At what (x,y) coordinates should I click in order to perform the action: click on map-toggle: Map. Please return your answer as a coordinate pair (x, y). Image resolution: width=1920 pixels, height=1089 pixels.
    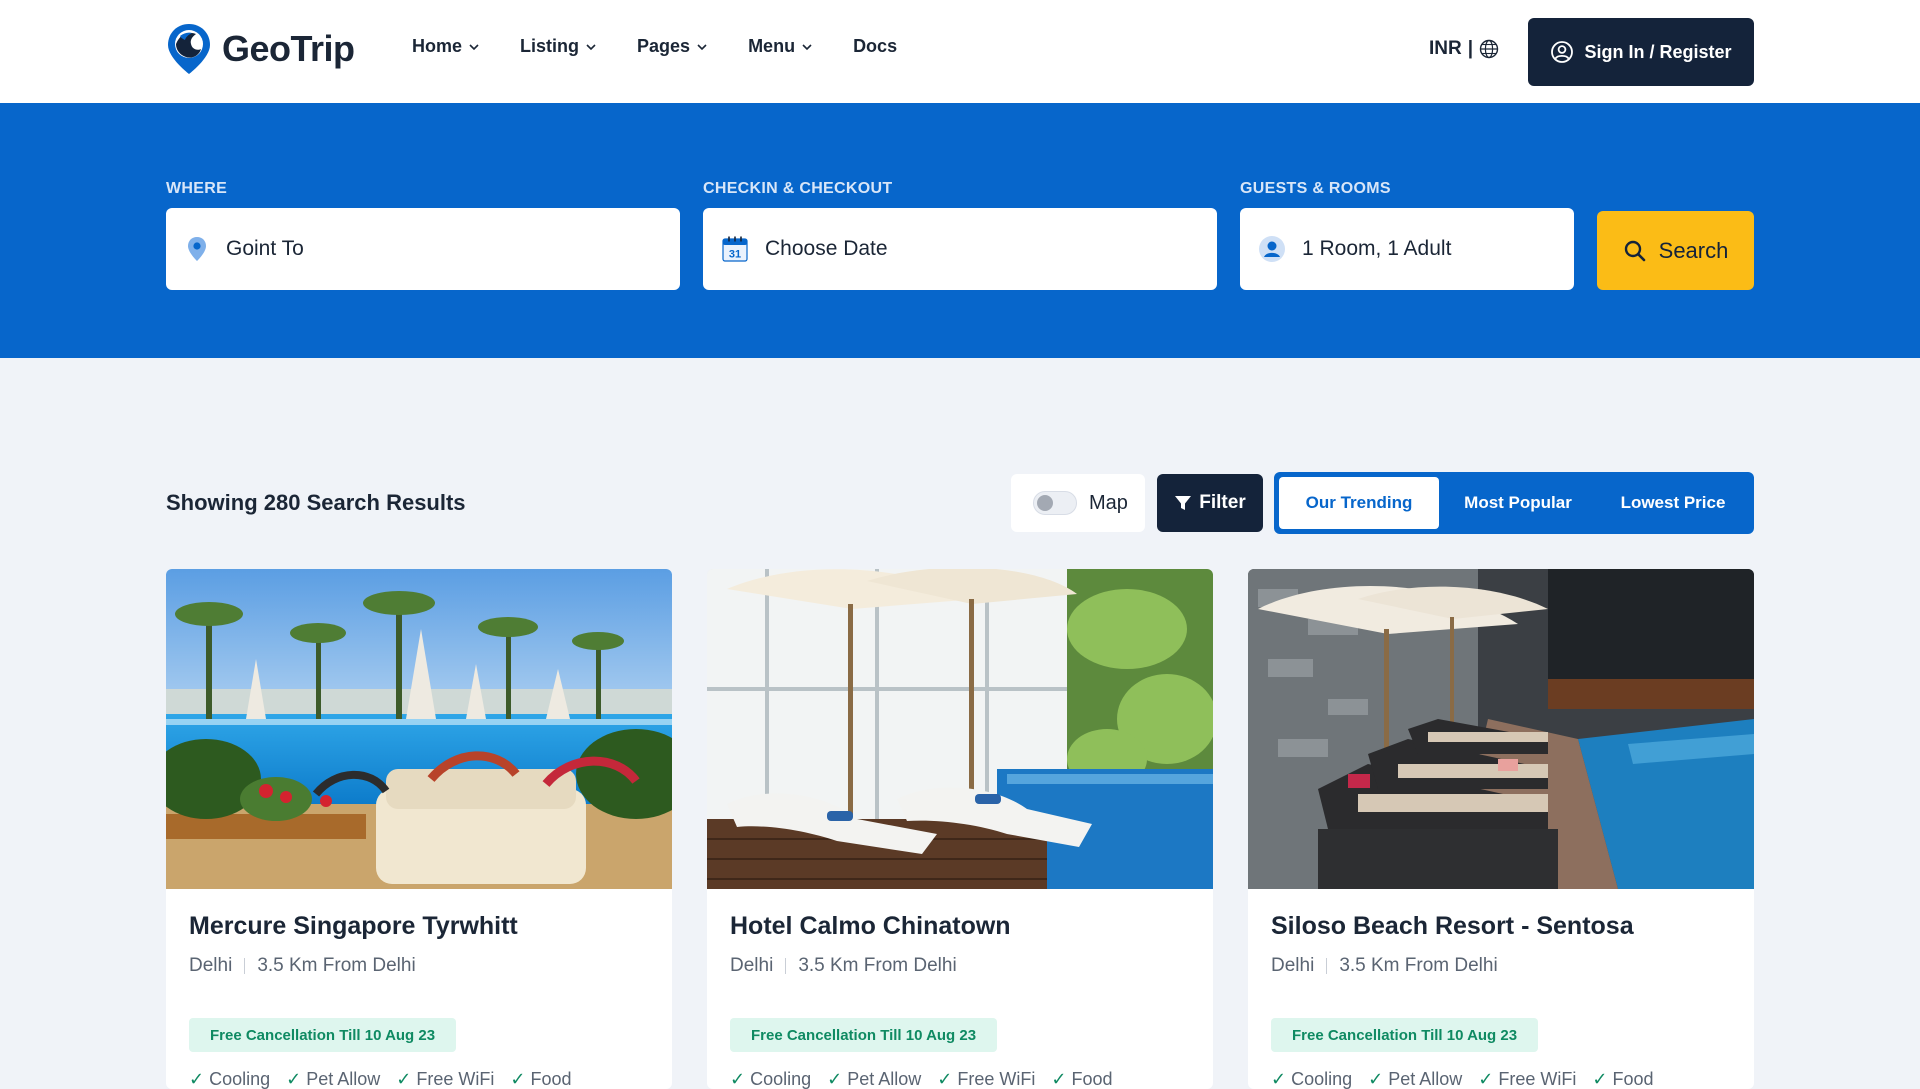
    Looking at the image, I should click on (1078, 503).